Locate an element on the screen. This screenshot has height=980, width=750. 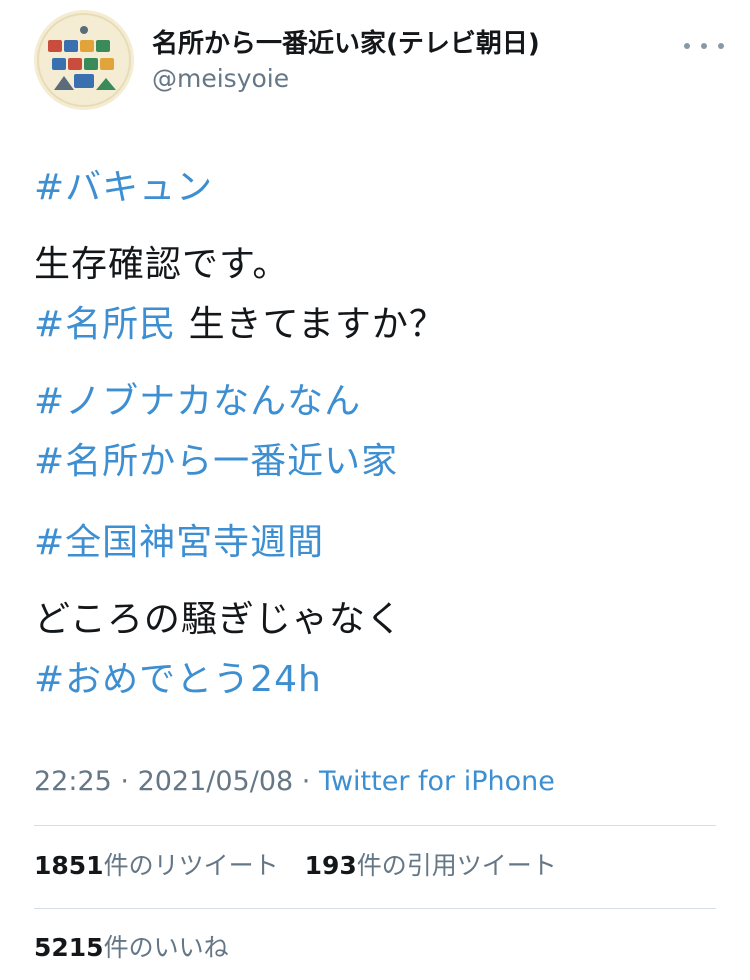
tweet-header: 名所から一番近い家(テレビ朝日) @meisyoie is located at coordinates (379, 65).